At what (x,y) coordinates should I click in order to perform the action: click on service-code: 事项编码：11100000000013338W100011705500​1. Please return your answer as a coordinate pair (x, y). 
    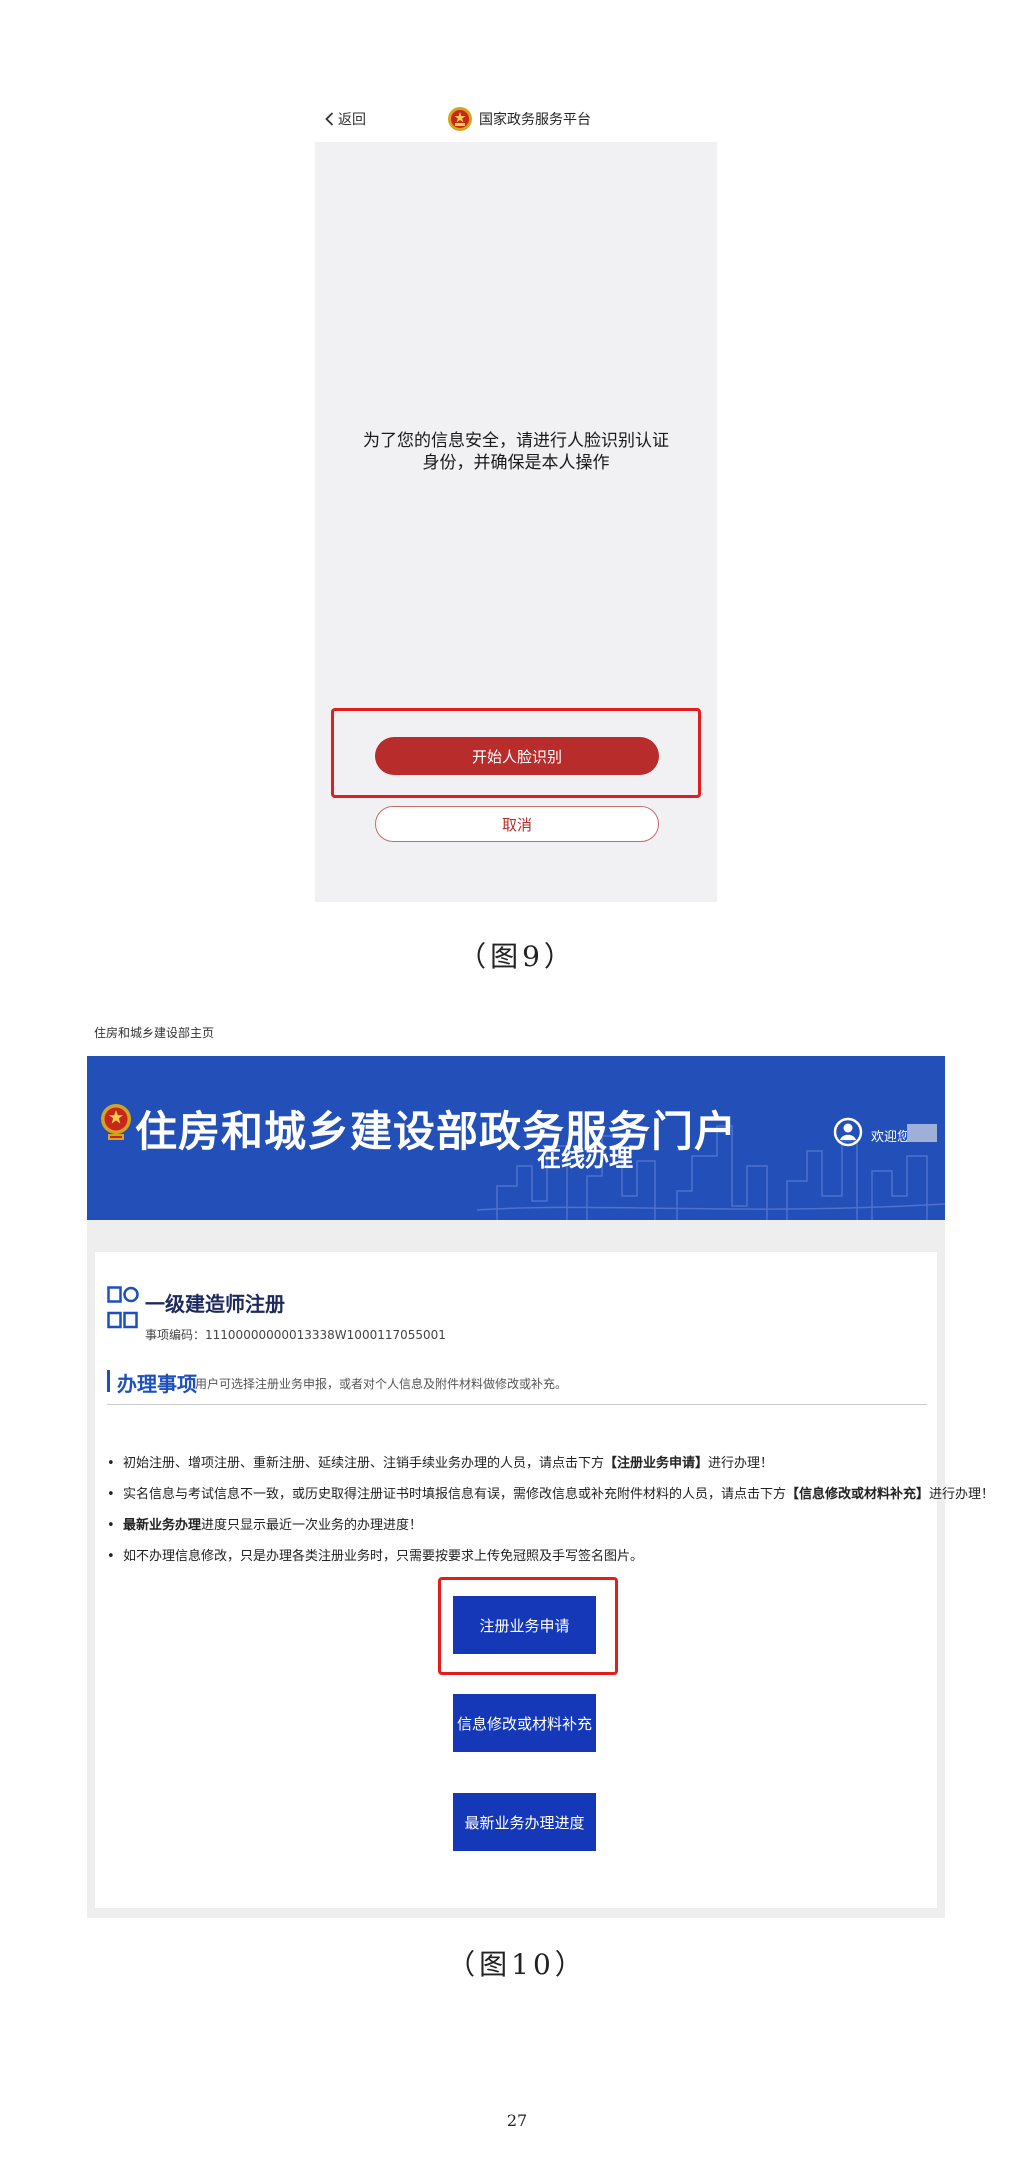
    Looking at the image, I should click on (295, 1334).